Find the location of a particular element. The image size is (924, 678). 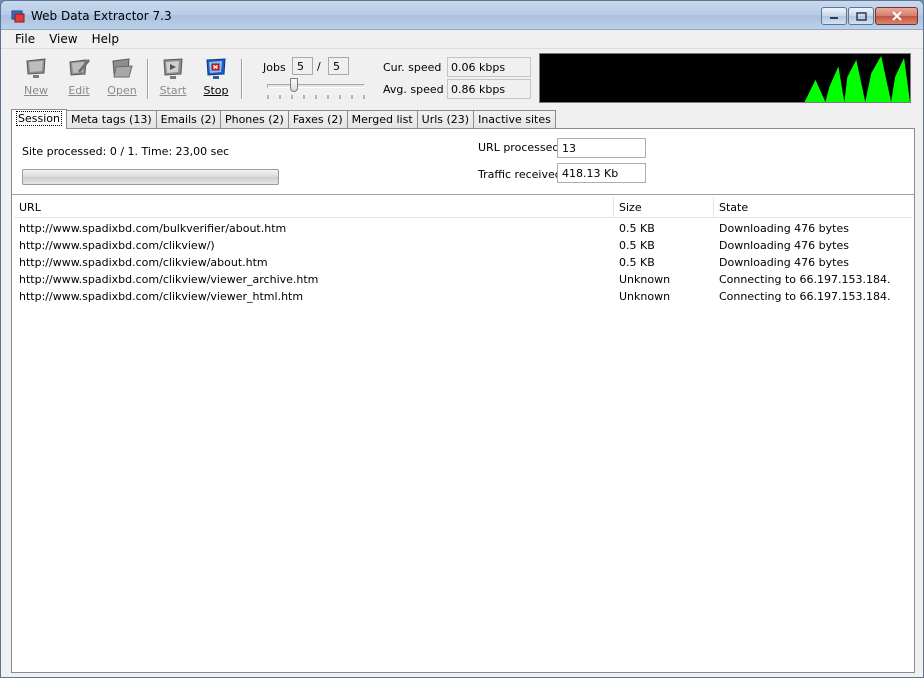

avg-speed-label: Avg. speed is located at coordinates (413, 89).